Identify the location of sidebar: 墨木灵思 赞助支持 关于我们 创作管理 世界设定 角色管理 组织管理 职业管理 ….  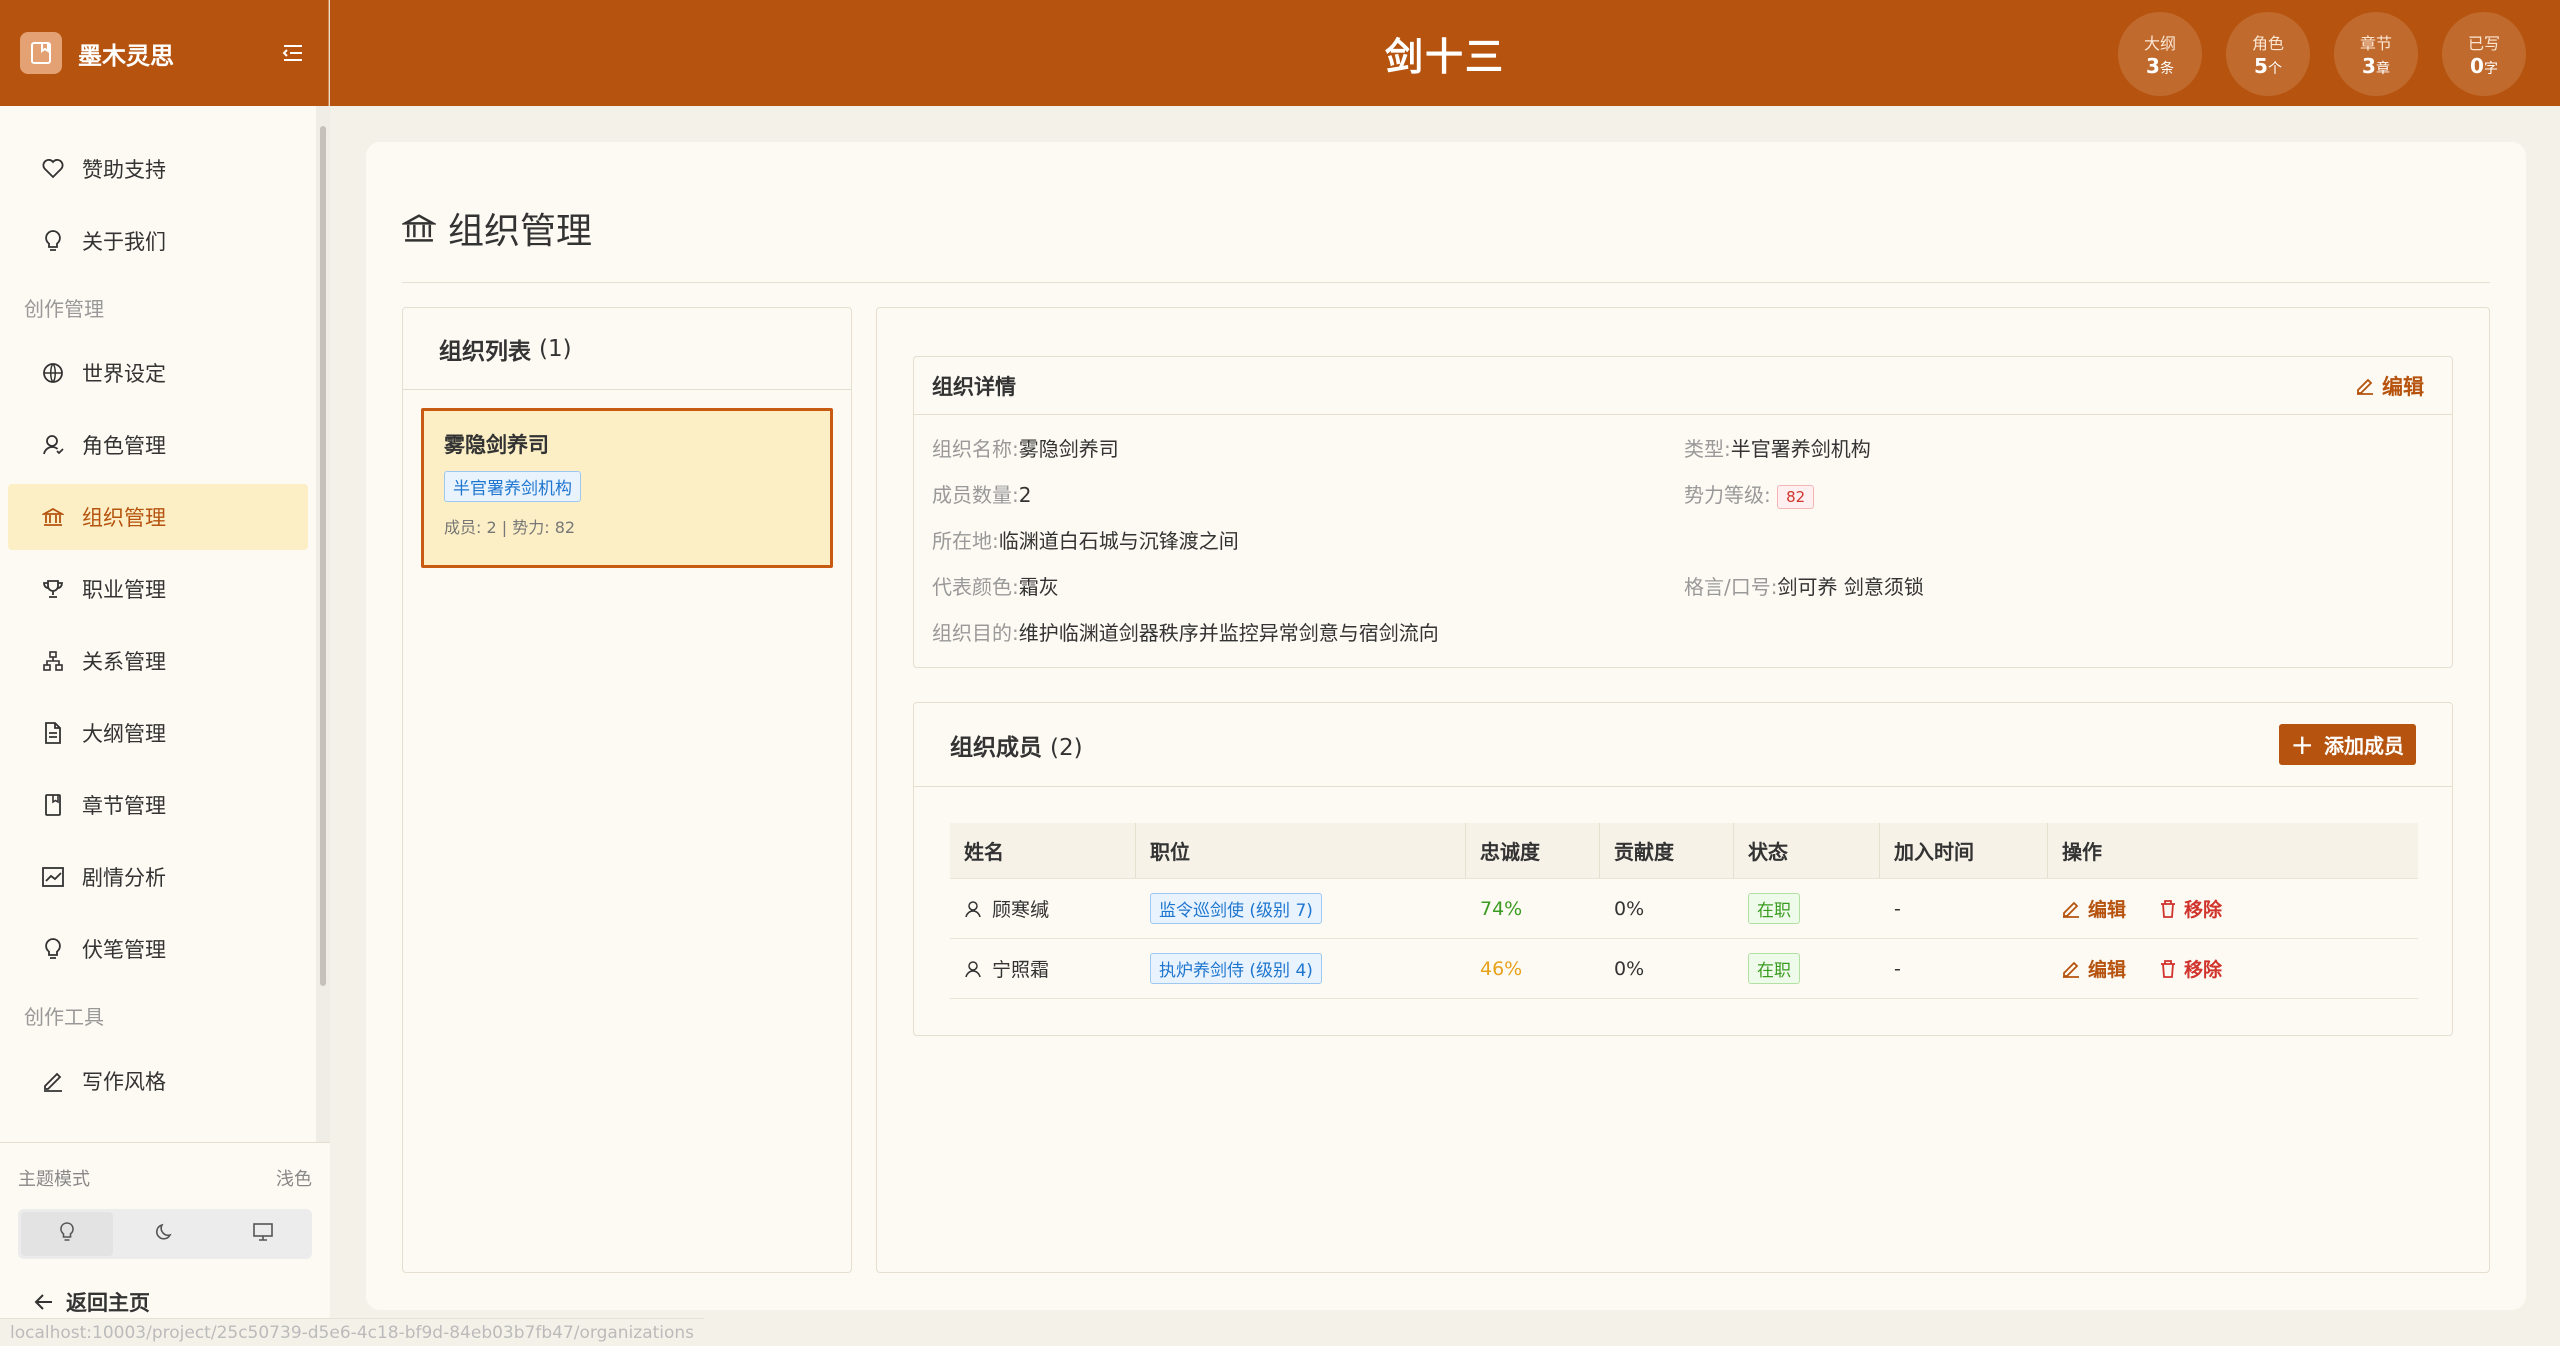
(165, 673).